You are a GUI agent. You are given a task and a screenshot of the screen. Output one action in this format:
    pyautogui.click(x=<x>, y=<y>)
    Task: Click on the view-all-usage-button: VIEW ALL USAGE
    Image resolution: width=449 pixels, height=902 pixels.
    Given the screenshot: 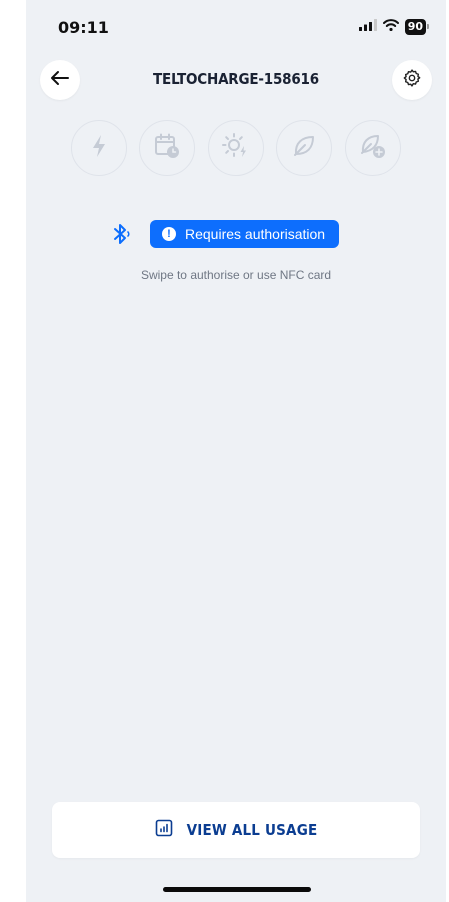 What is the action you would take?
    pyautogui.click(x=236, y=830)
    